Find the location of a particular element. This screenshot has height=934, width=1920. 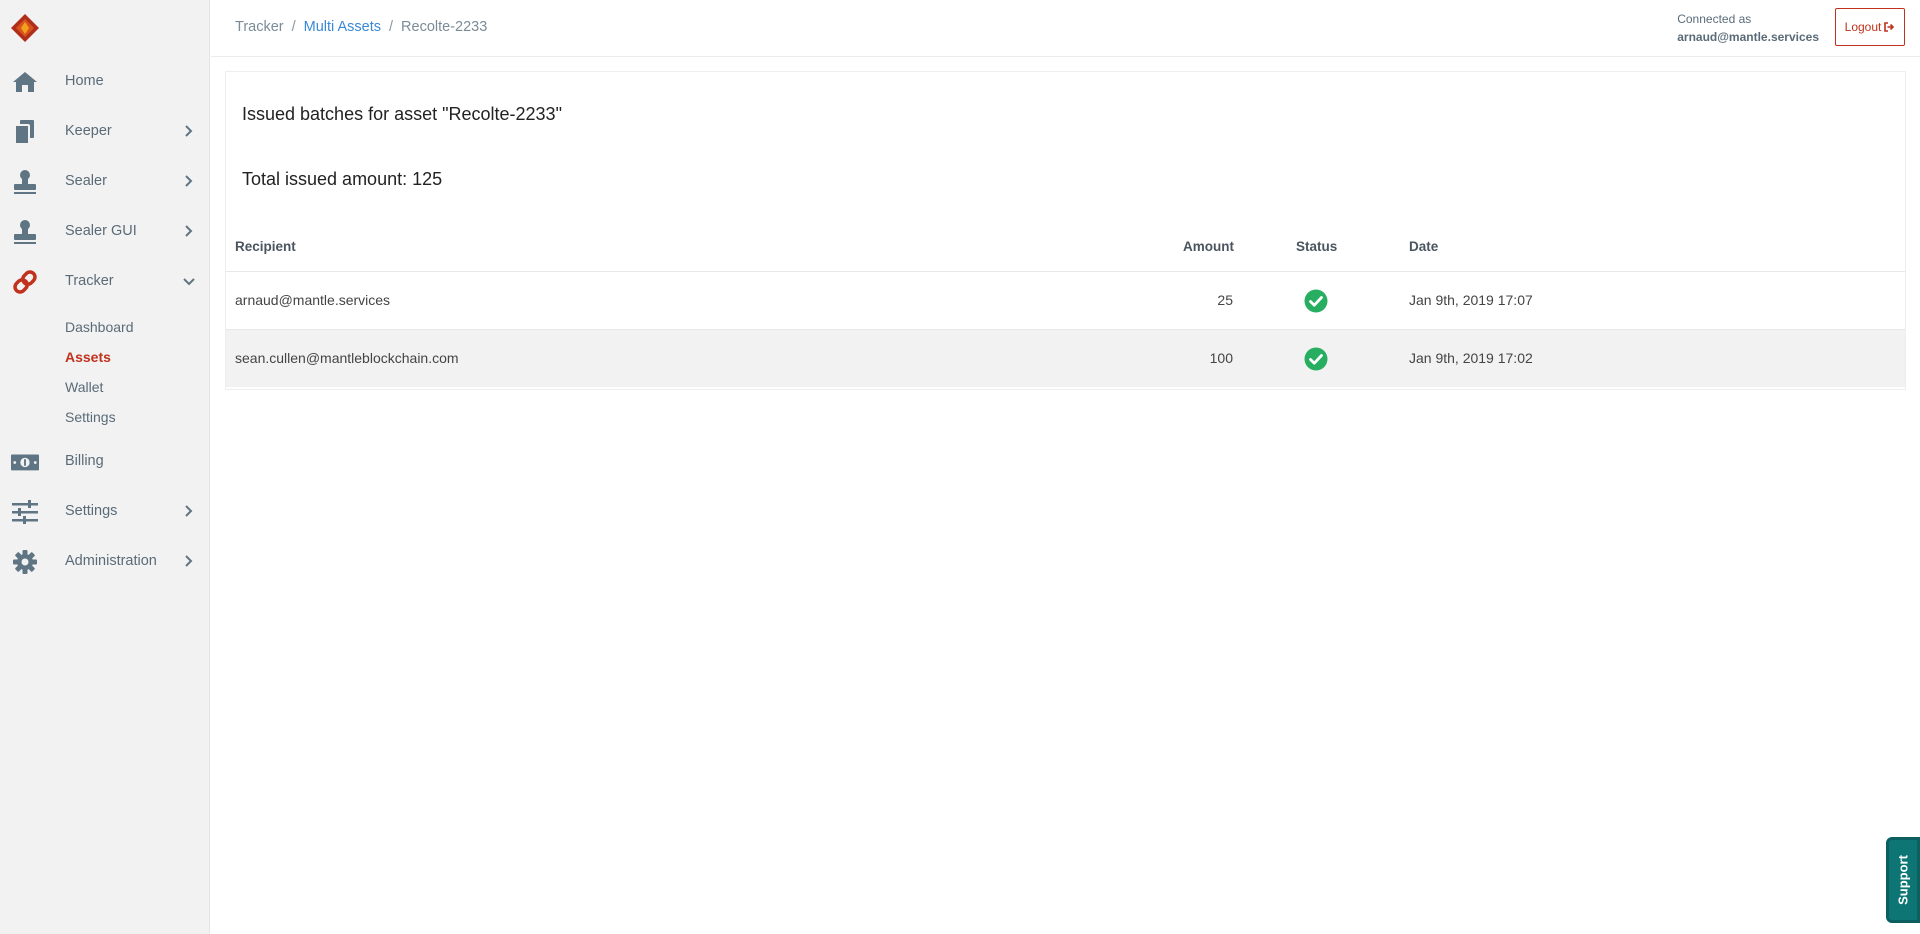

home-icon is located at coordinates (25, 82).